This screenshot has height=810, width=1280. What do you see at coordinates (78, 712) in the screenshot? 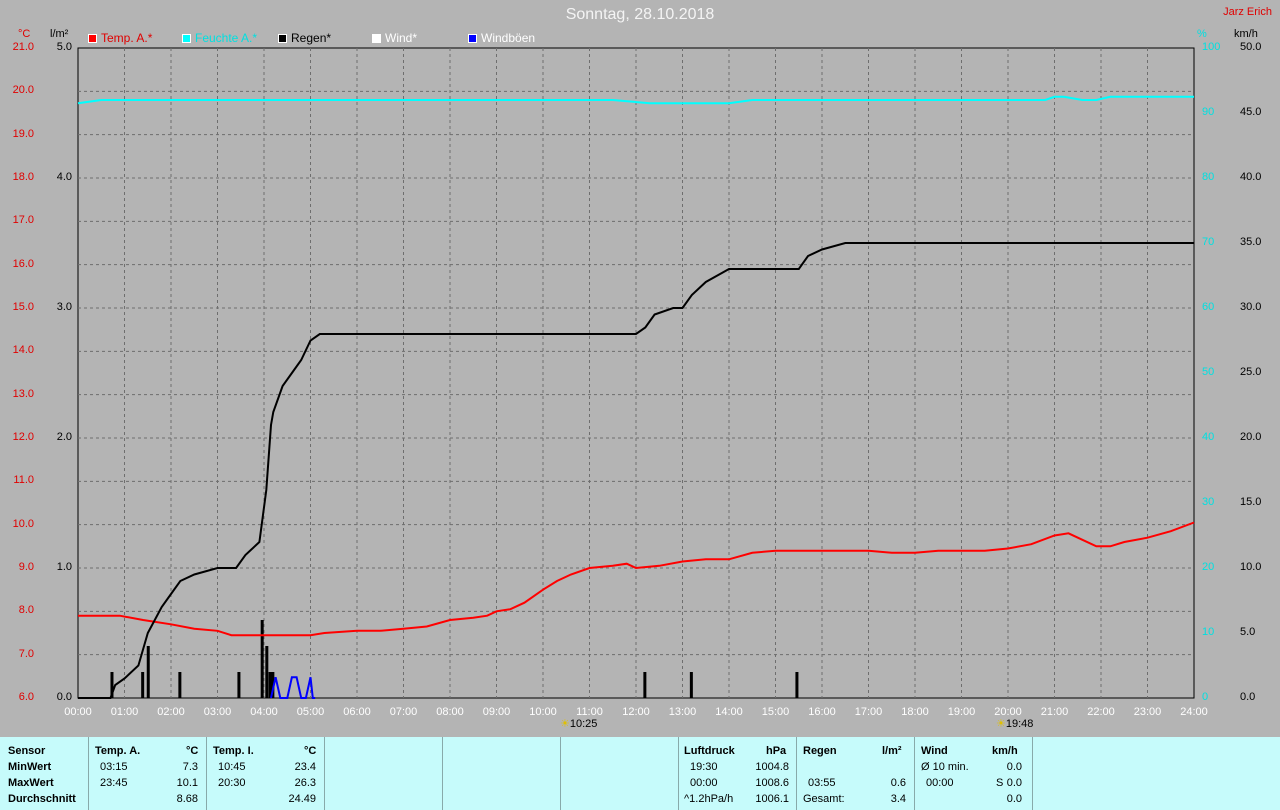
I see `x-tick-label: 00:00` at bounding box center [78, 712].